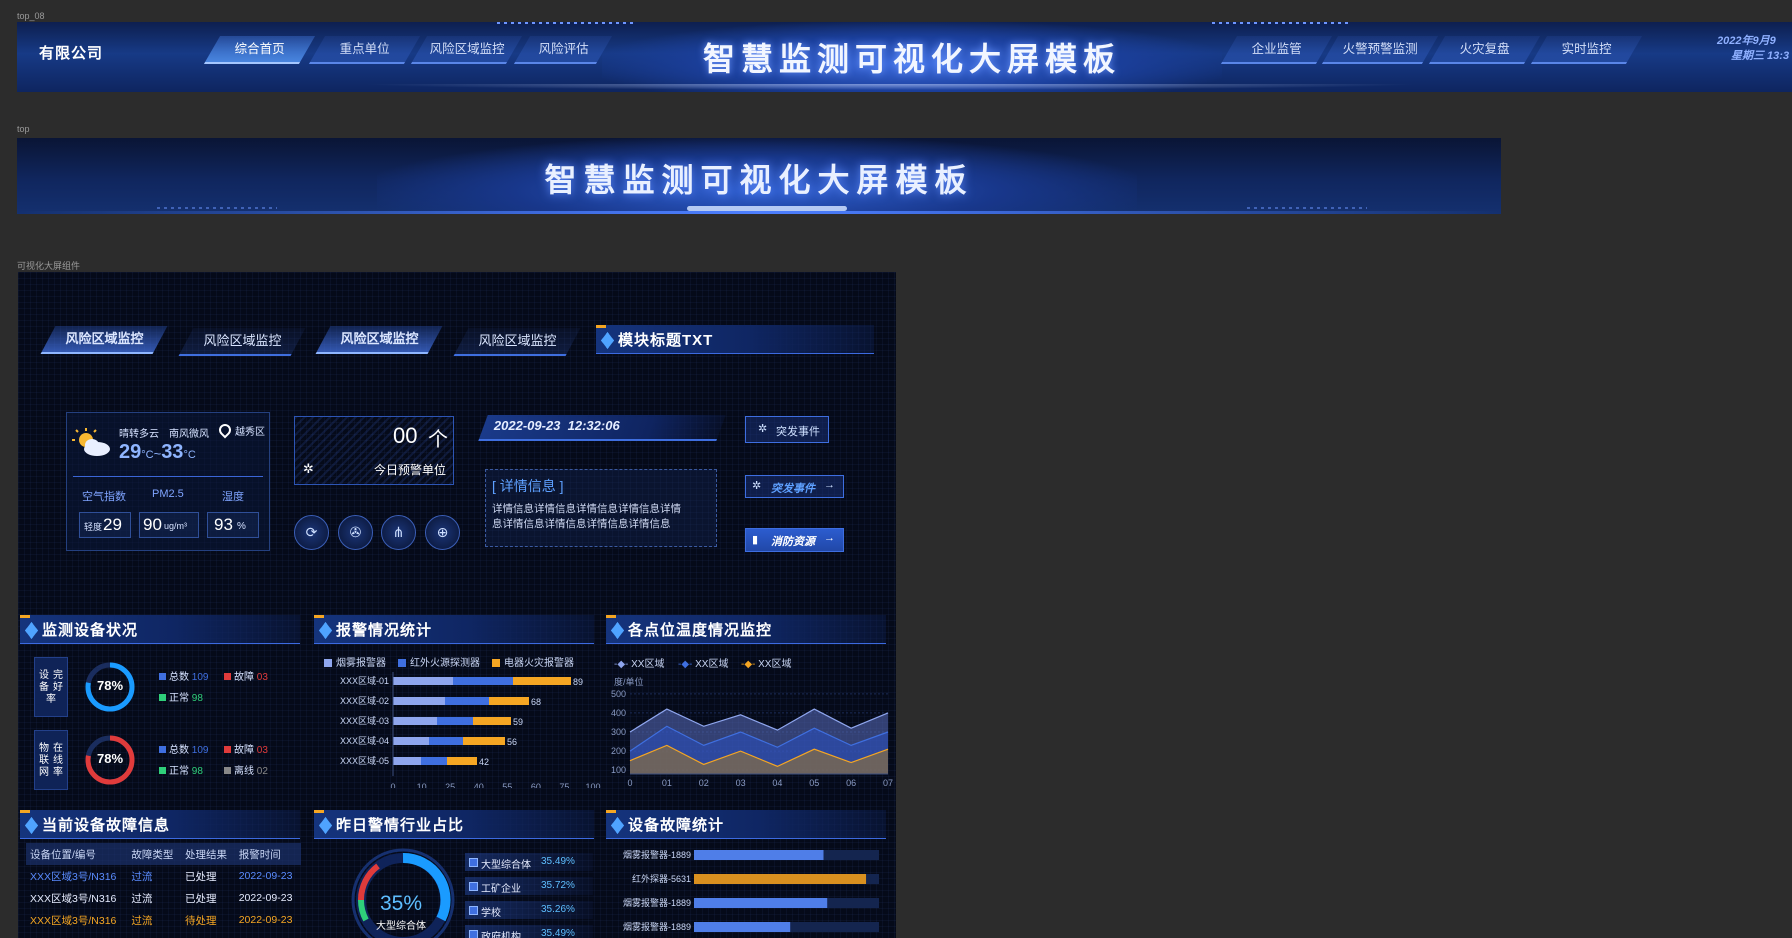 This screenshot has width=1792, height=938. Describe the element at coordinates (163, 920) in the screenshot. I see `table-row: XXX区域3号/N316 过流 待处理 2022-09-23` at that location.